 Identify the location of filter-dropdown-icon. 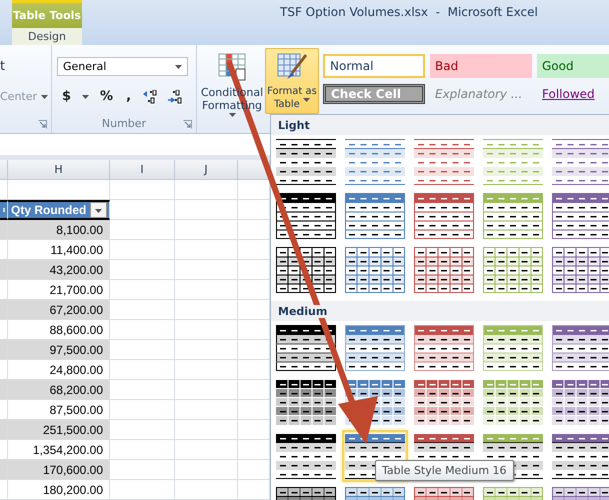
(98, 210).